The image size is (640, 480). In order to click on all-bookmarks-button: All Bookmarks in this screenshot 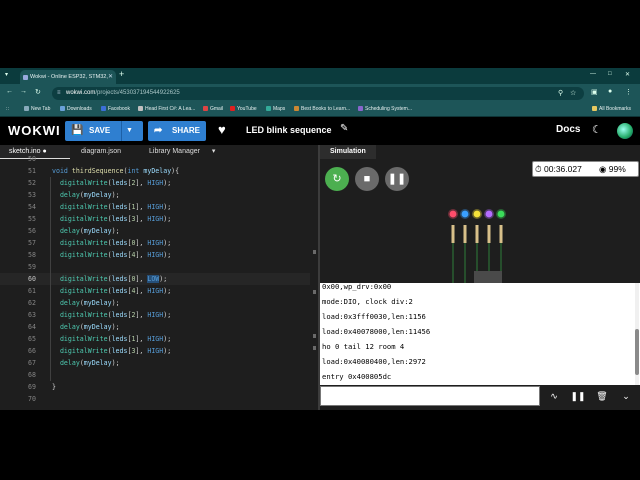, I will do `click(611, 109)`.